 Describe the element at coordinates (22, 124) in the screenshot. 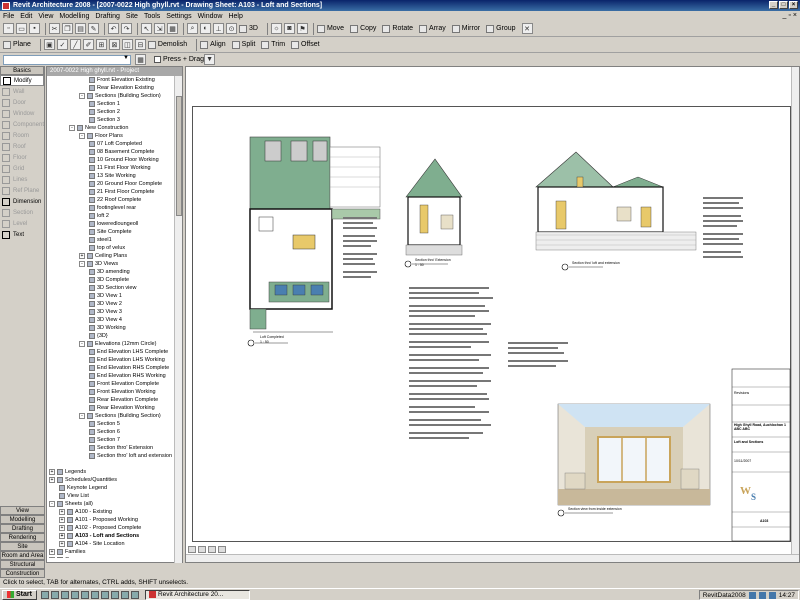

I see `design-tool-component: Component` at that location.